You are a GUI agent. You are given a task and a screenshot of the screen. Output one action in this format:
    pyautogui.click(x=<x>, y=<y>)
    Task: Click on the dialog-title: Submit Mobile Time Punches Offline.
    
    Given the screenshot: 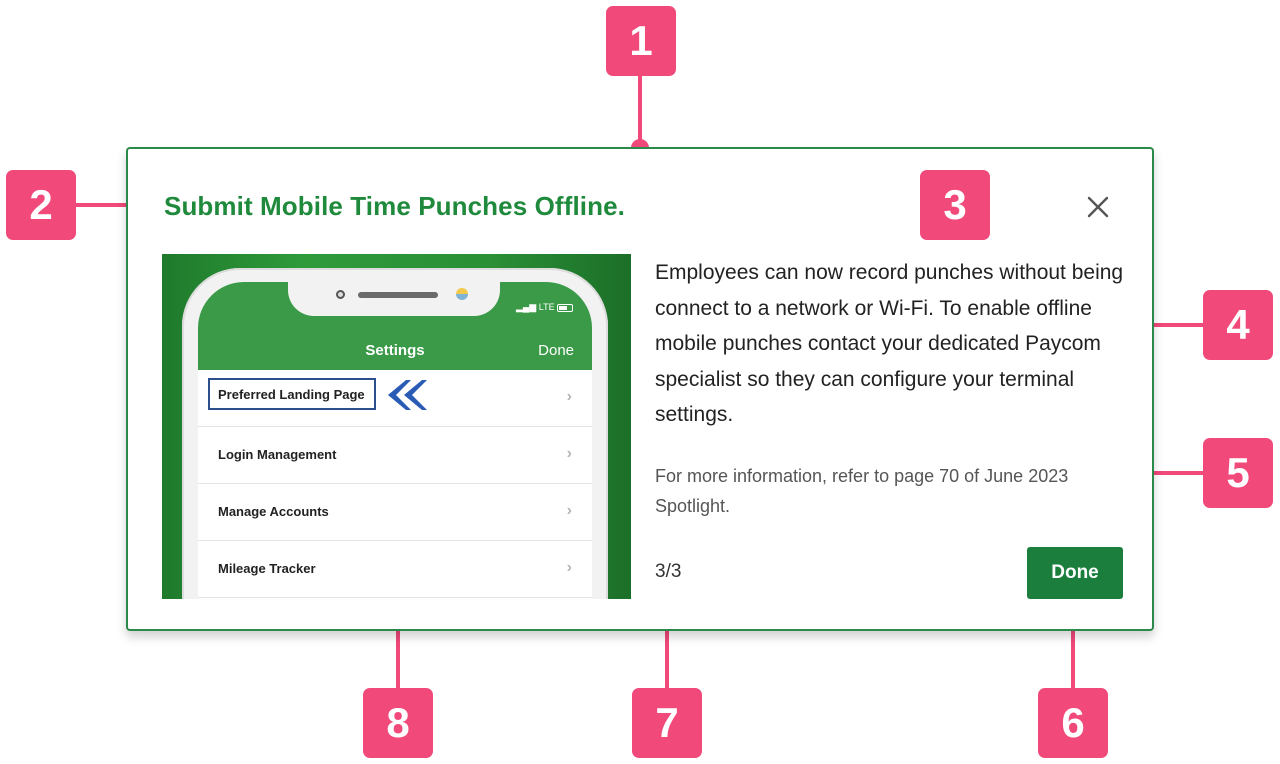 What is the action you would take?
    pyautogui.click(x=394, y=206)
    